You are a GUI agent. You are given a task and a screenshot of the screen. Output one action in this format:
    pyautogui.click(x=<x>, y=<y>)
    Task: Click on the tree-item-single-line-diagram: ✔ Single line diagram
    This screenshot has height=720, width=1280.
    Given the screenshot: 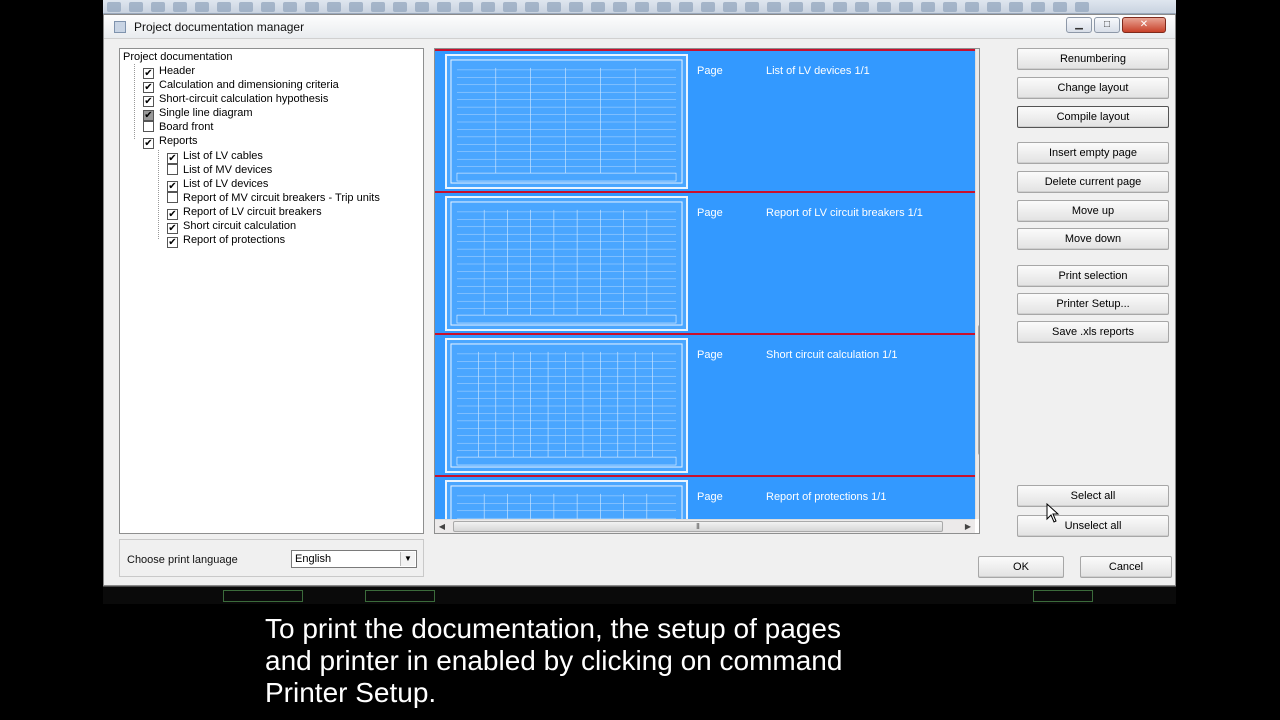 What is the action you would take?
    pyautogui.click(x=198, y=113)
    